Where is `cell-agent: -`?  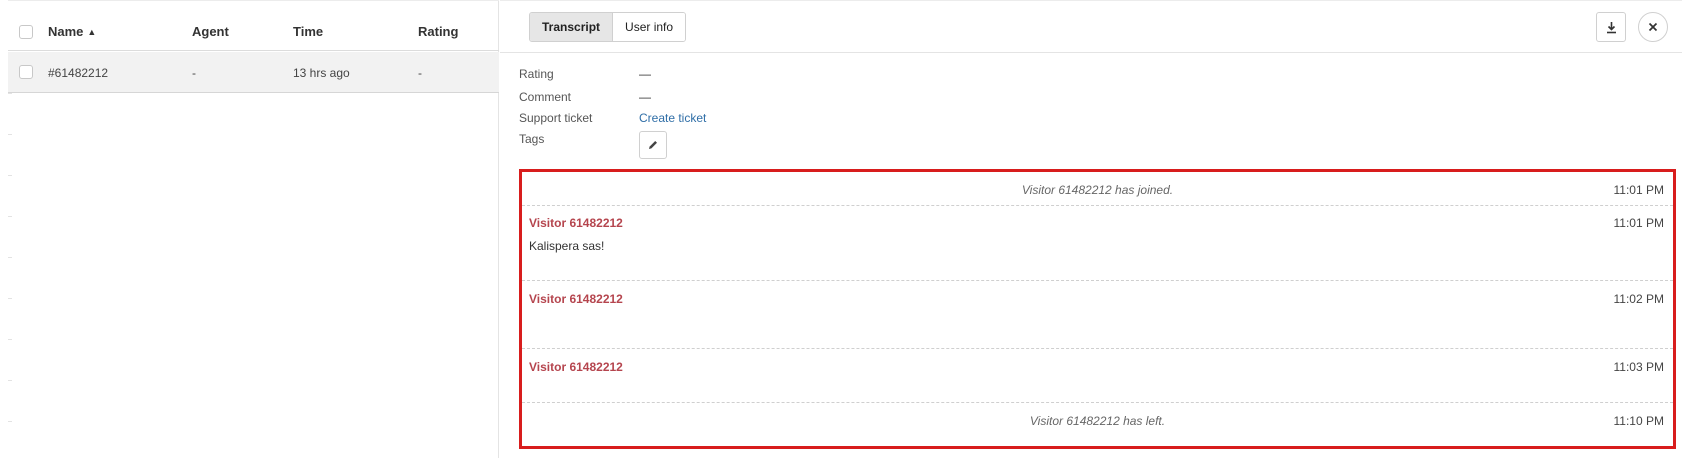
cell-agent: - is located at coordinates (194, 73).